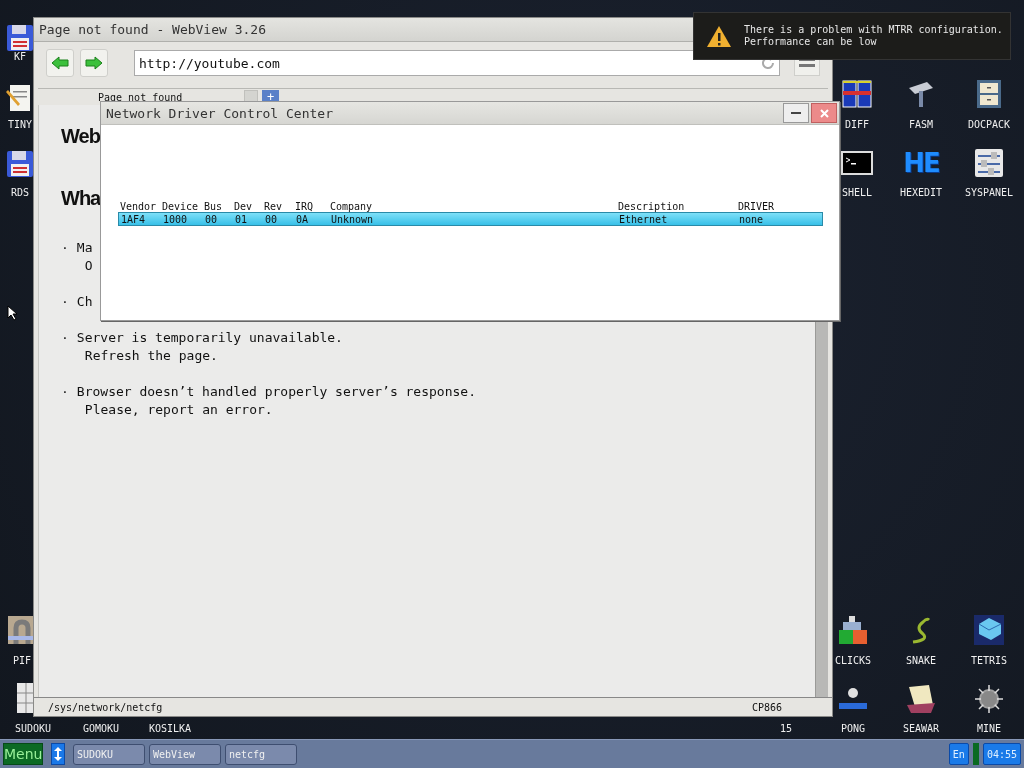 This screenshot has height=768, width=1024. I want to click on icon-label: GOMOKU, so click(101, 729).